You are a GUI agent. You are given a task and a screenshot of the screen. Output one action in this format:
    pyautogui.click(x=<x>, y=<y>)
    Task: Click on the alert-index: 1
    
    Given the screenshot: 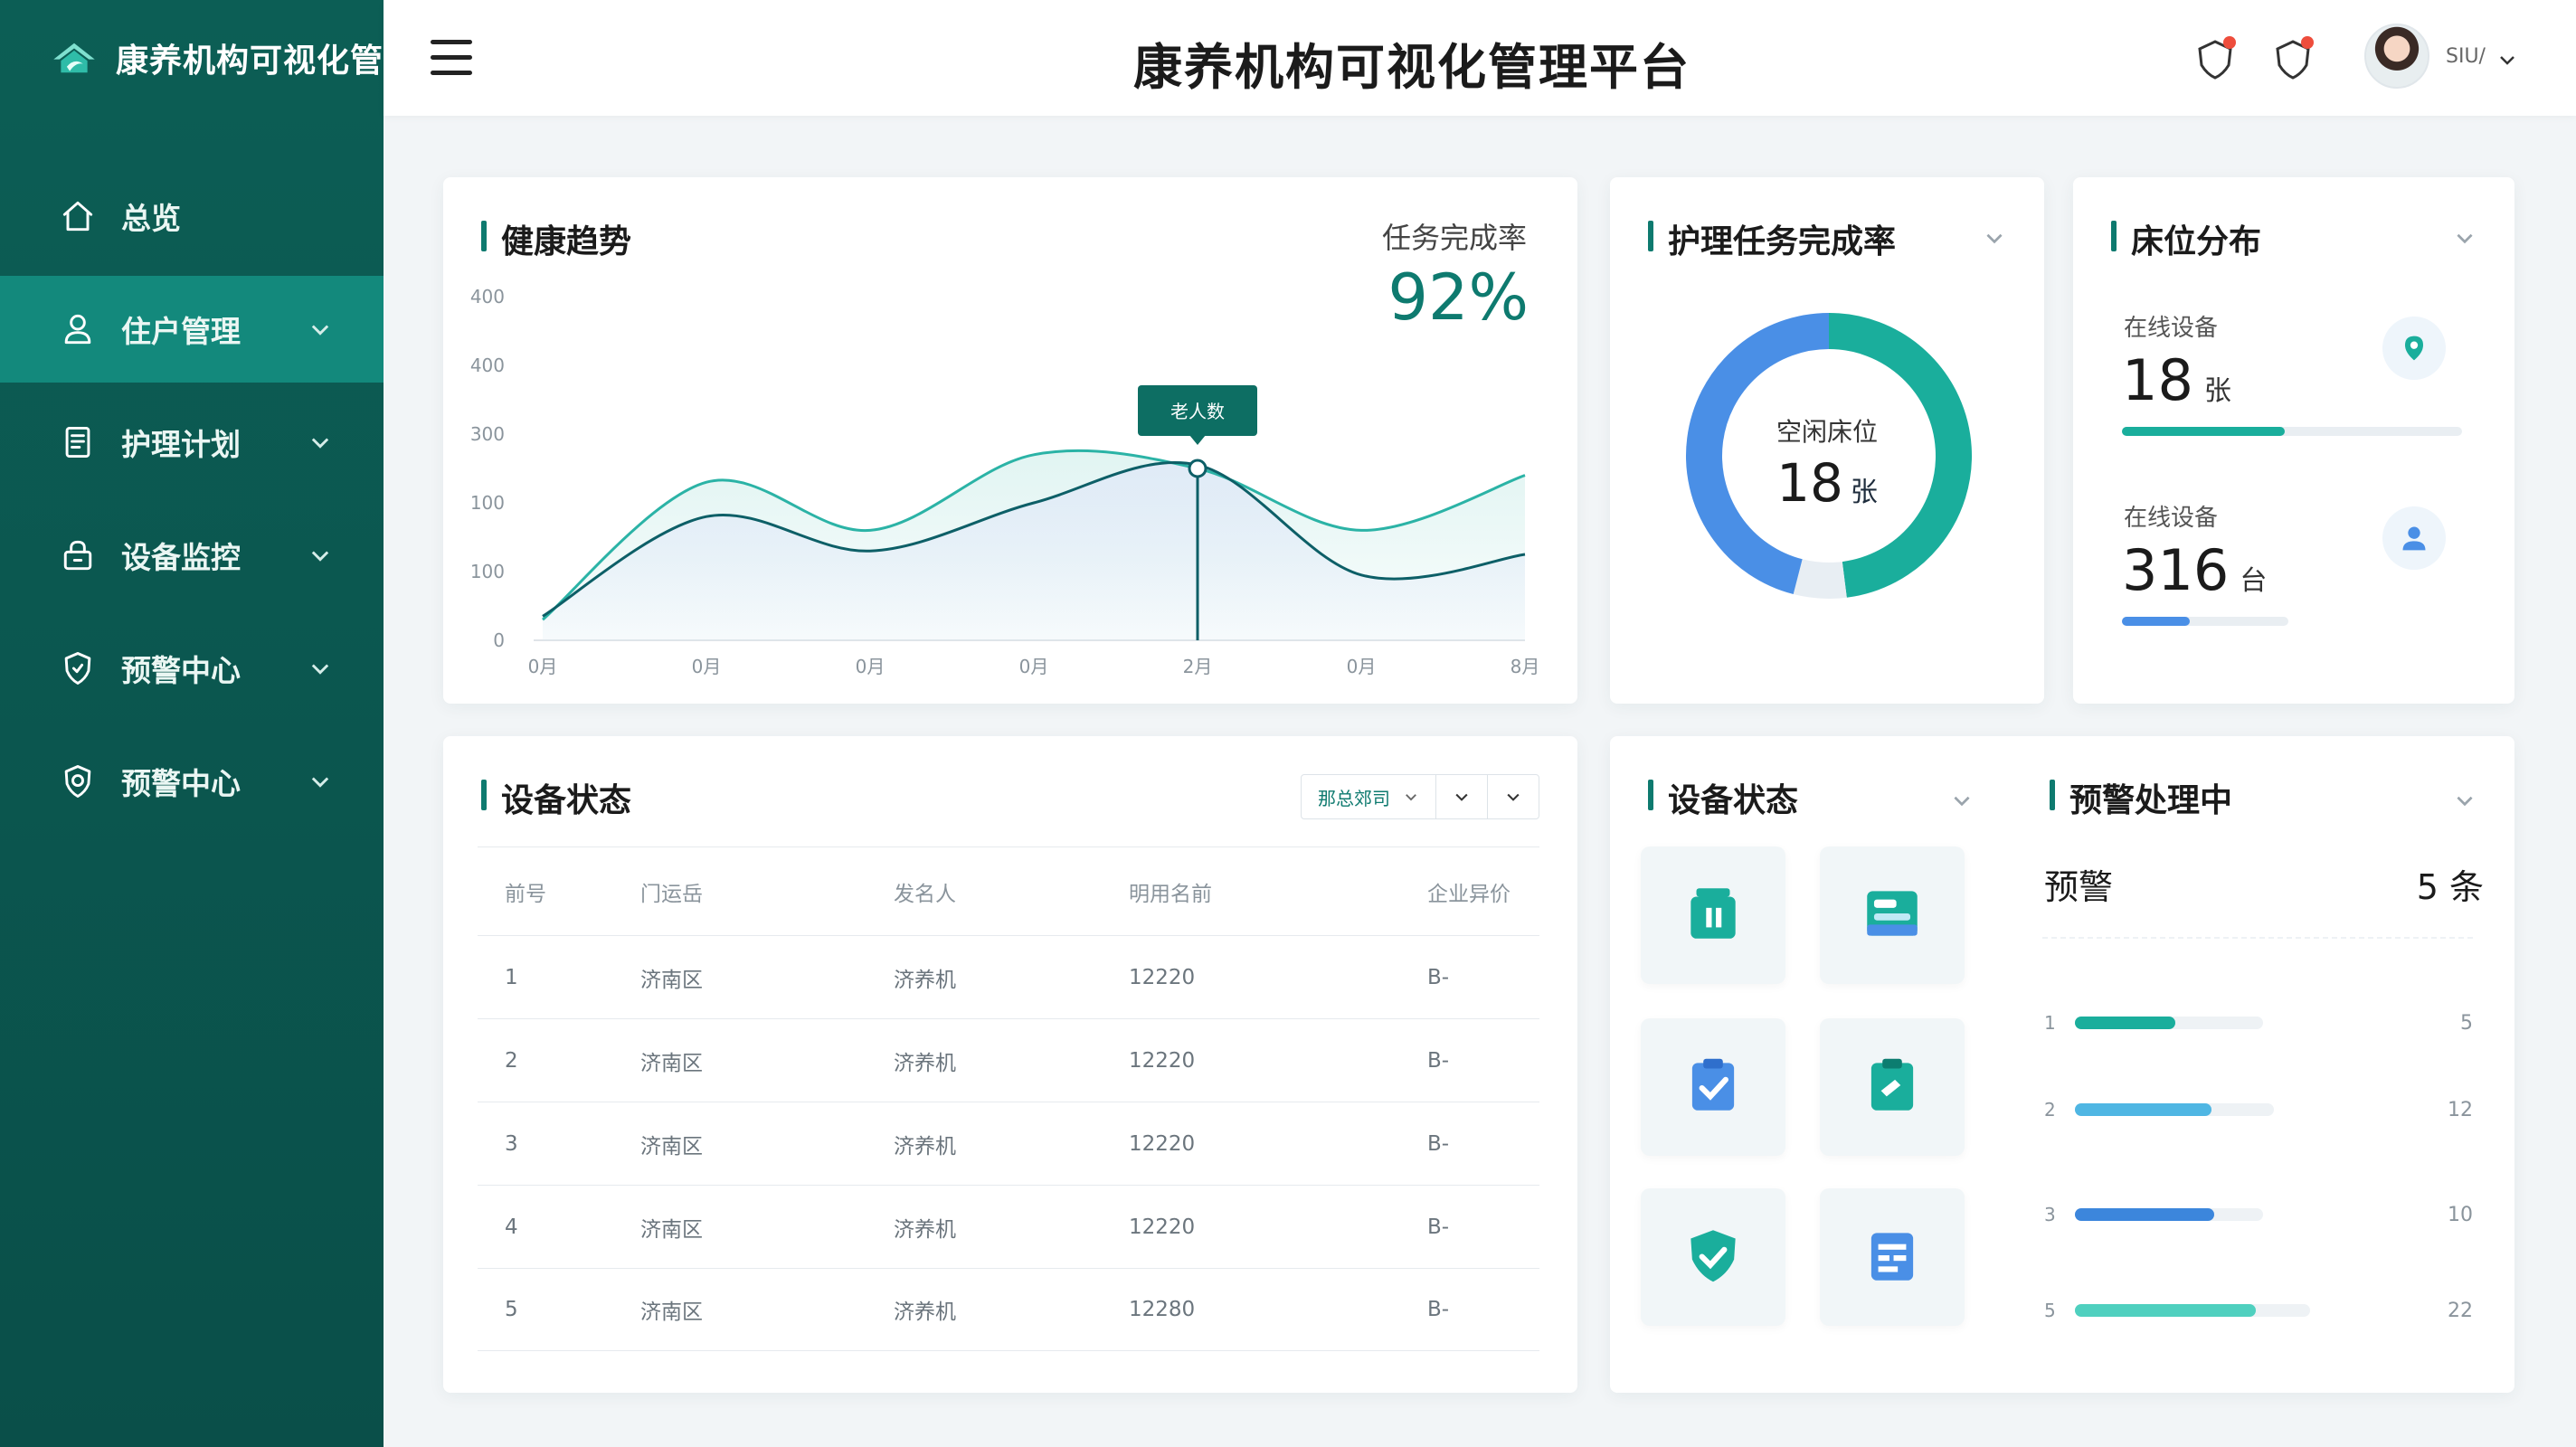 What is the action you would take?
    pyautogui.click(x=2050, y=1023)
    